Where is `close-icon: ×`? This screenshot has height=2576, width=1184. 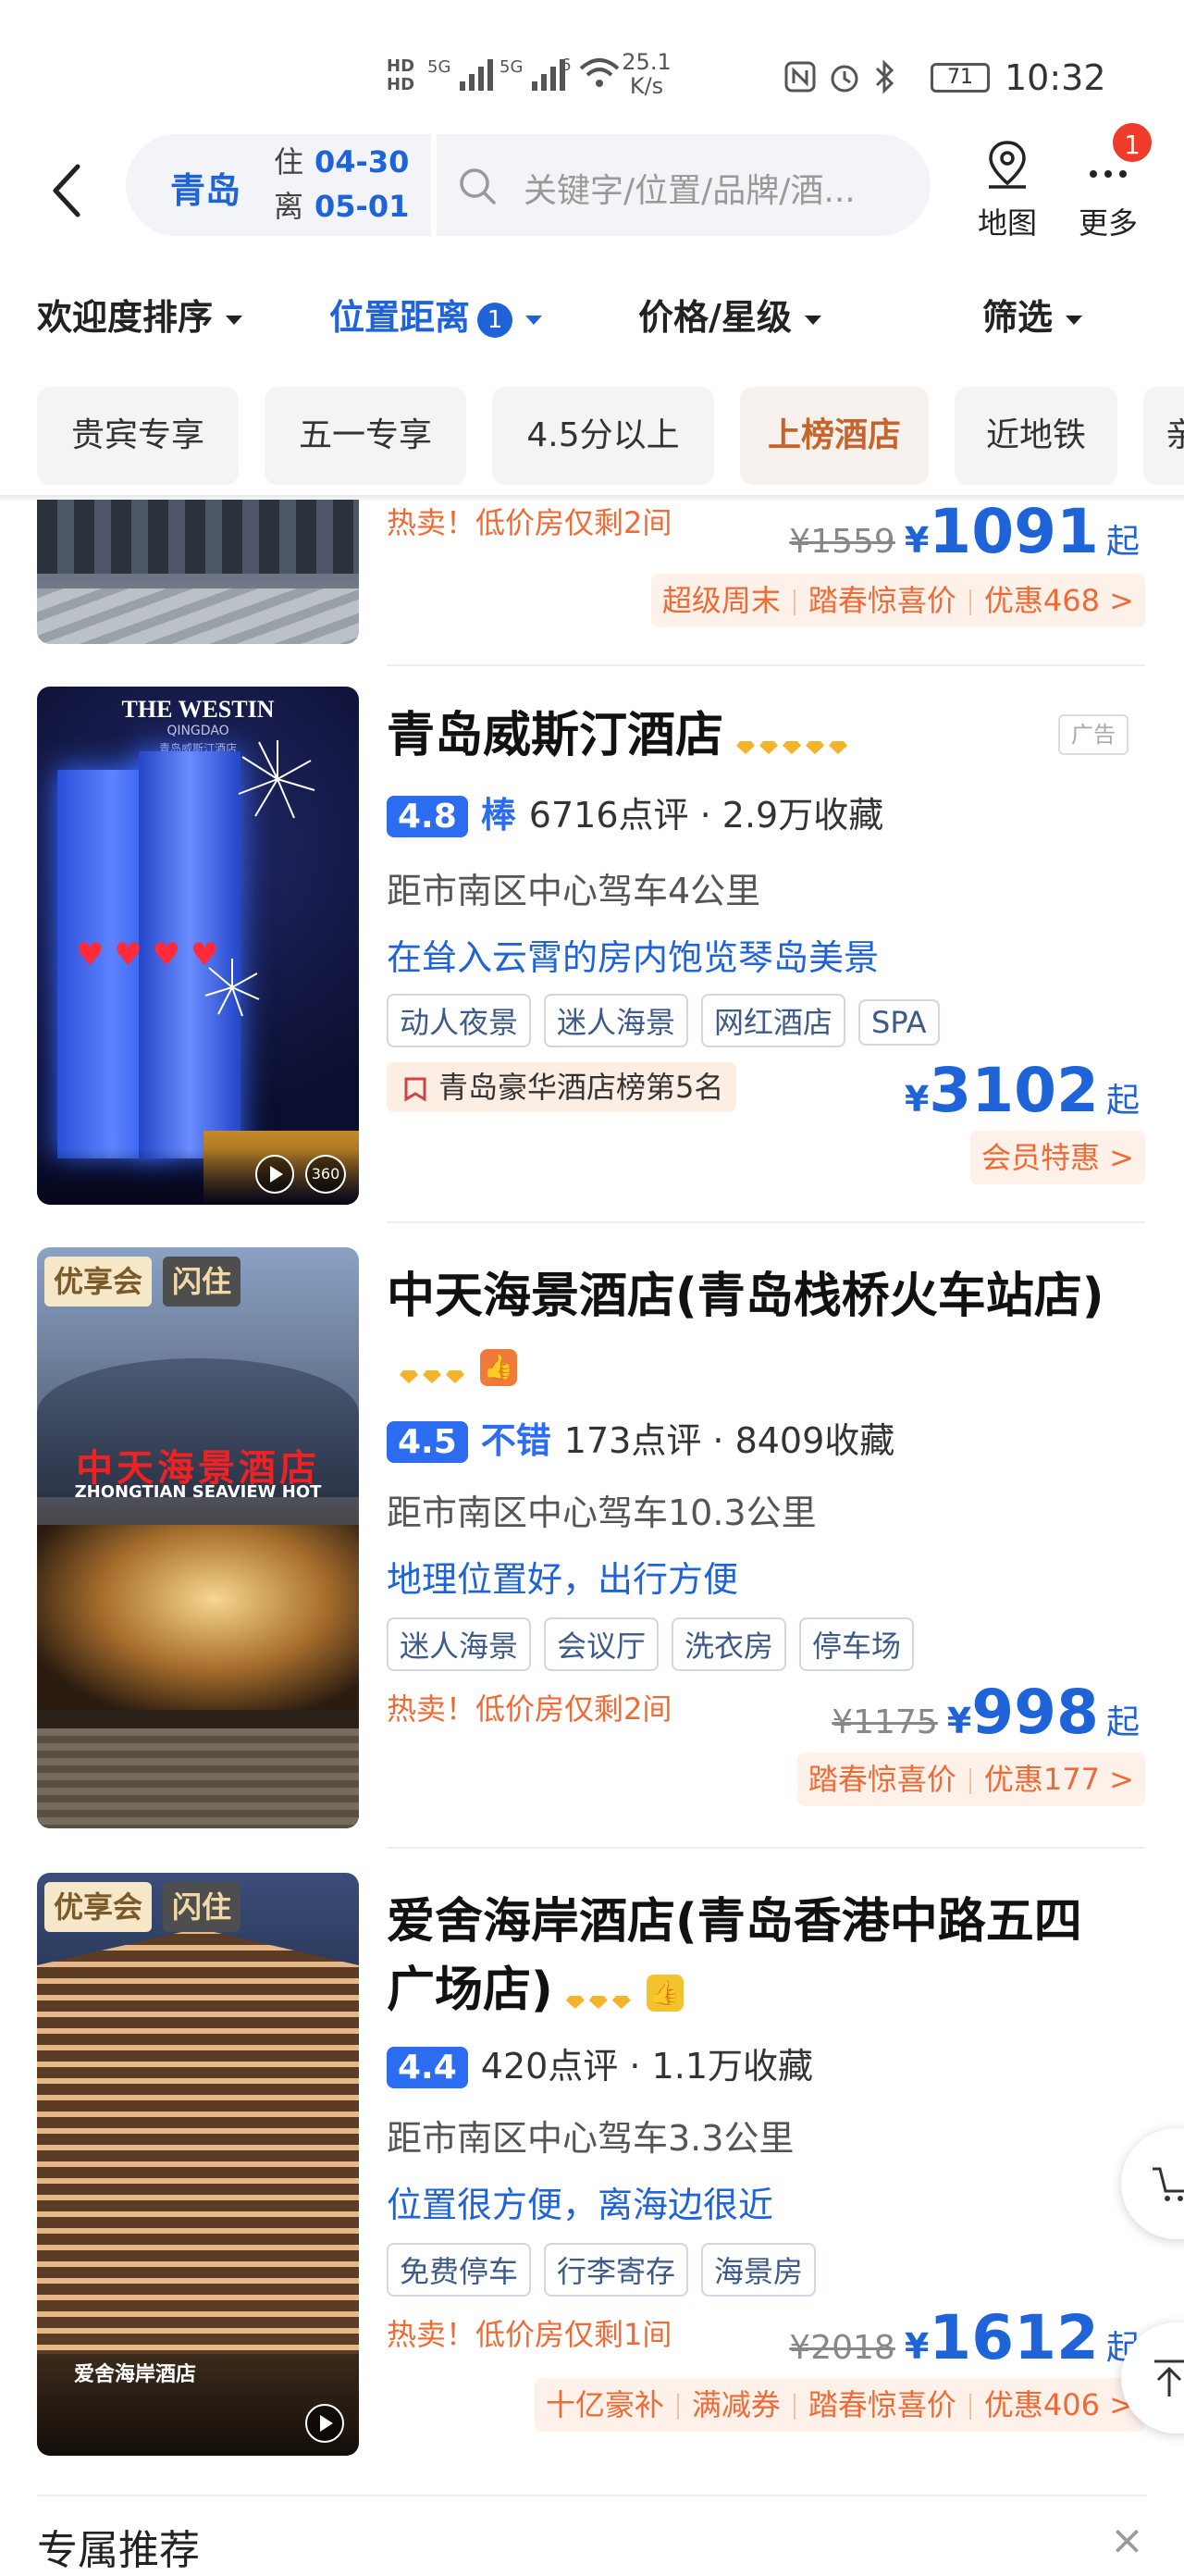 close-icon: × is located at coordinates (1127, 2540).